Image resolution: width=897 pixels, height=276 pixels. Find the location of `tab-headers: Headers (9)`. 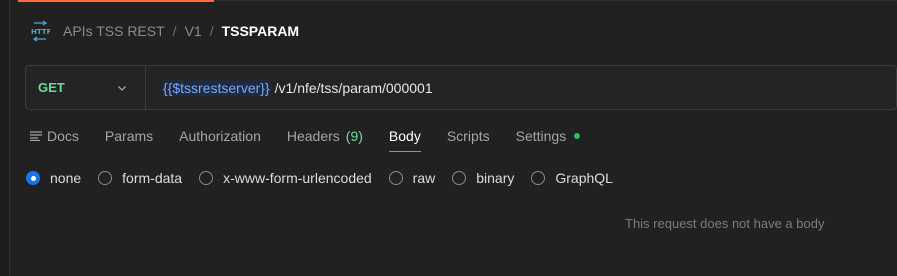

tab-headers: Headers (9) is located at coordinates (325, 139).